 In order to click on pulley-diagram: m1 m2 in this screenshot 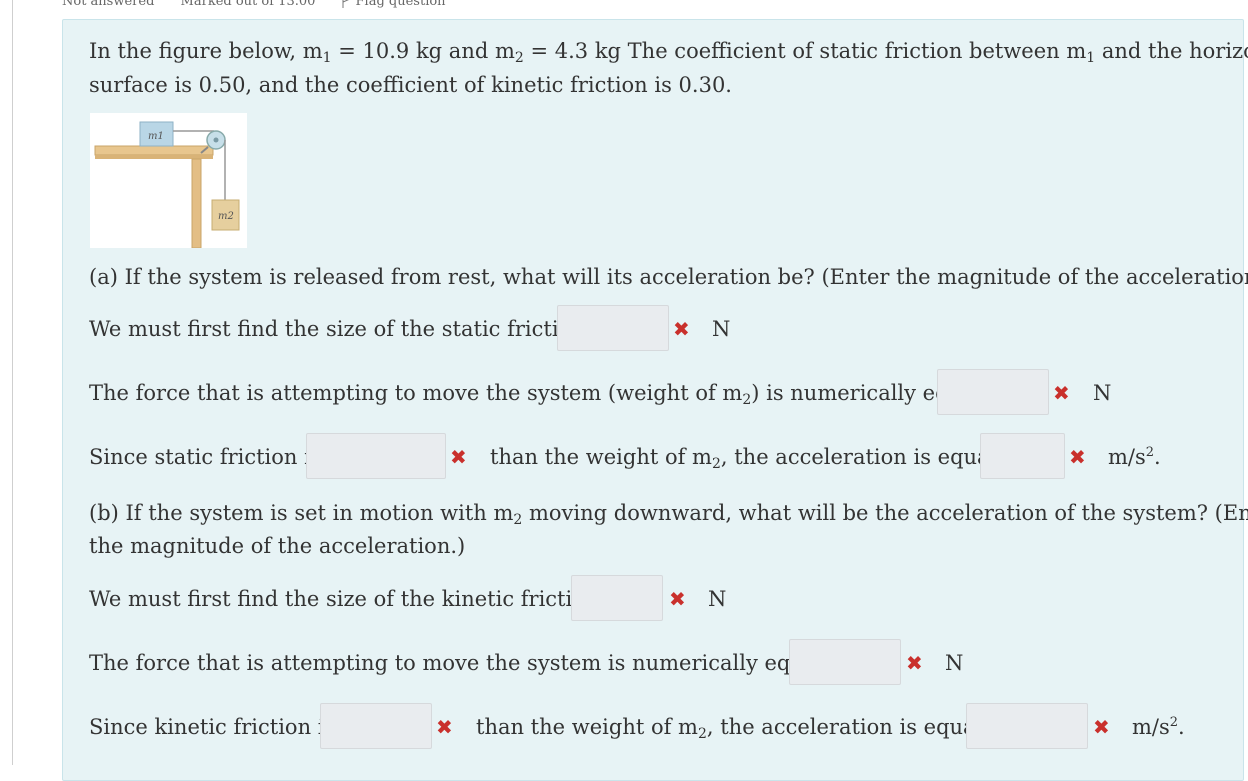, I will do `click(167, 185)`.